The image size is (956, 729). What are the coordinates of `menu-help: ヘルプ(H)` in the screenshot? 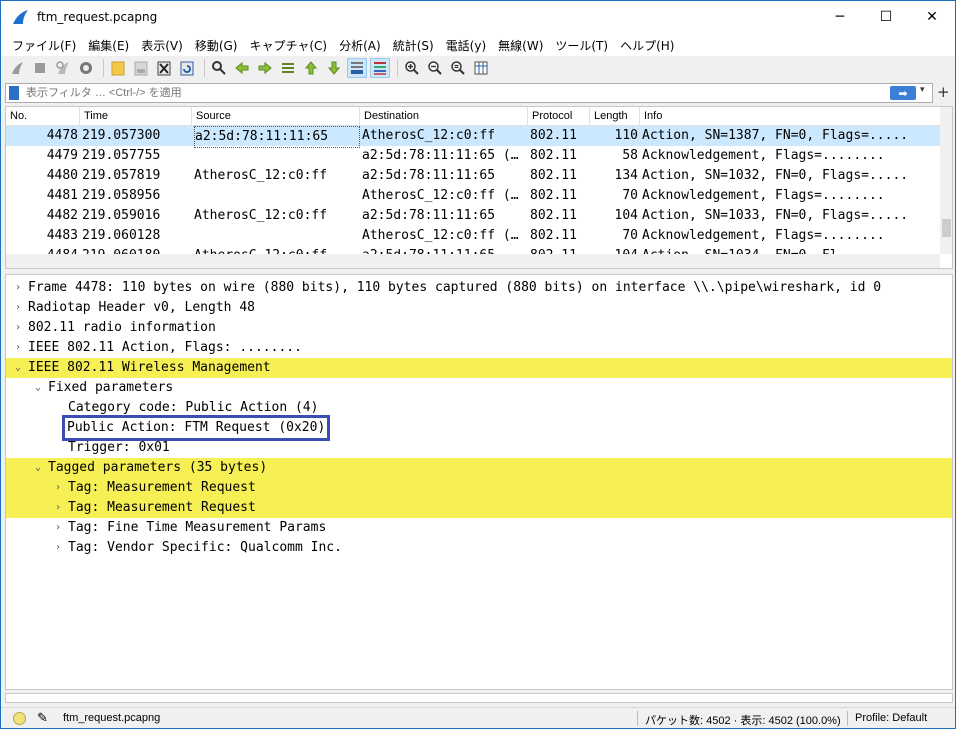 It's located at (647, 45).